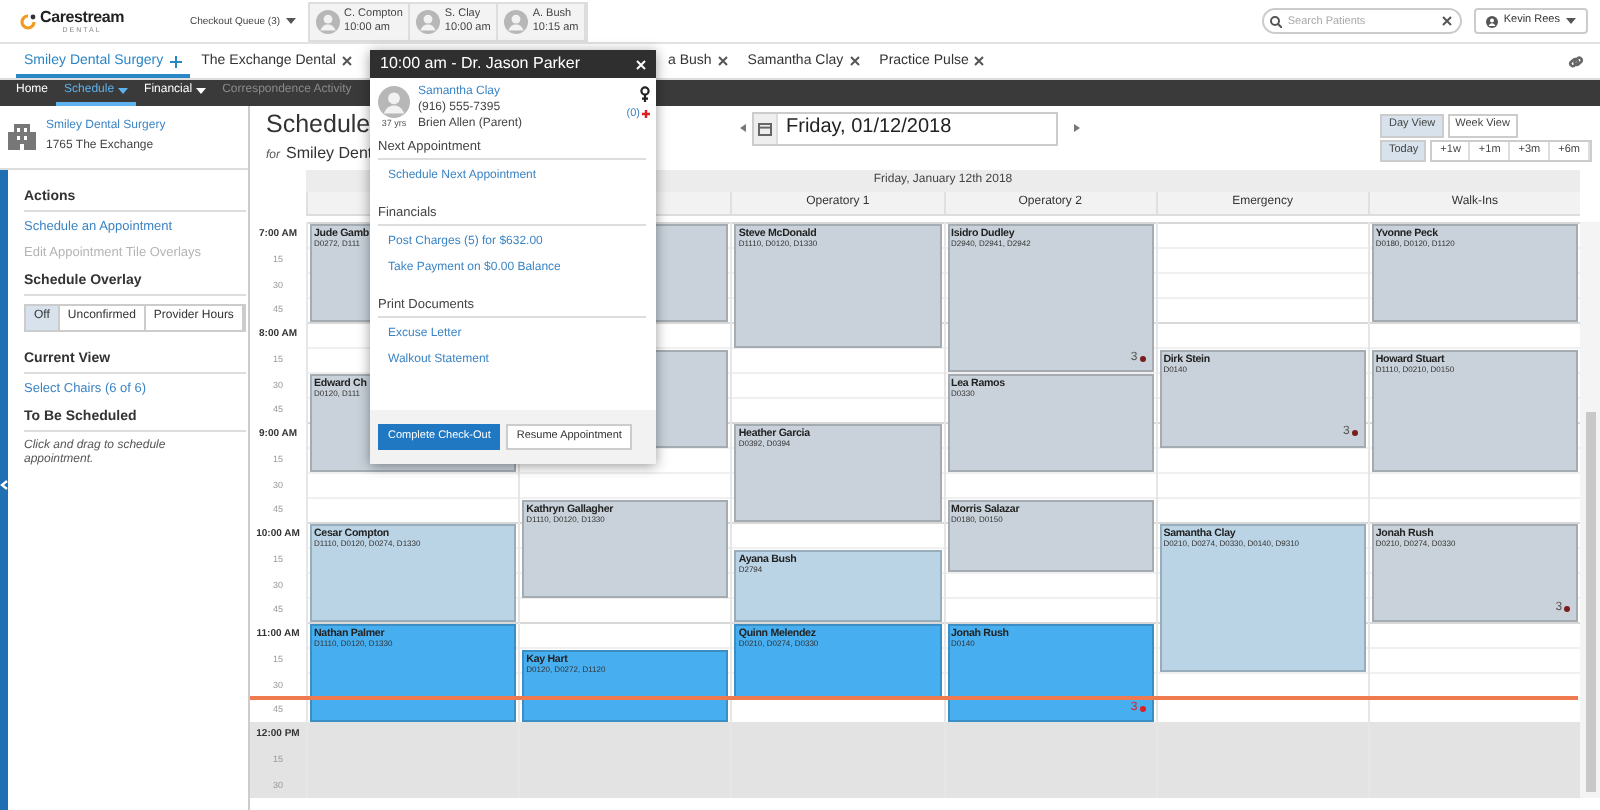  Describe the element at coordinates (1077, 128) in the screenshot. I see `next-day-icon` at that location.